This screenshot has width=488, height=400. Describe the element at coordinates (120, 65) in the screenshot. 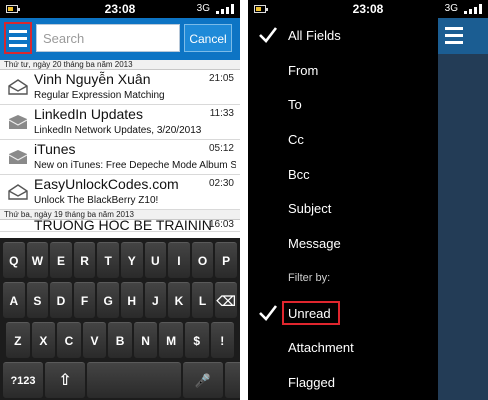

I see `date-header: Thứ tư, ngày 20 tháng ba năm 2013` at that location.